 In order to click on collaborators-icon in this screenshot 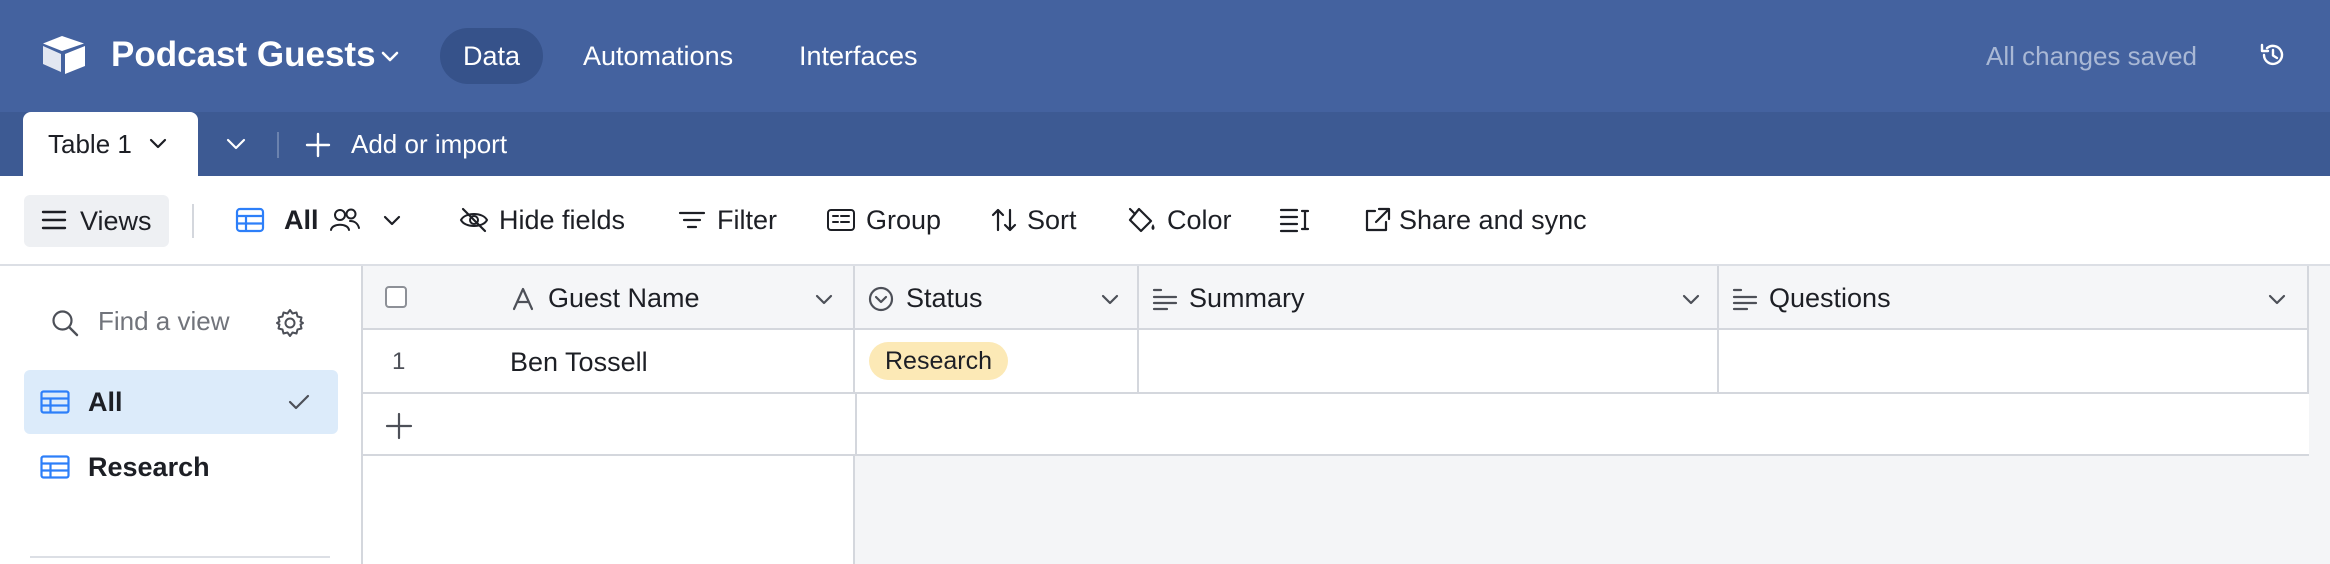, I will do `click(345, 219)`.